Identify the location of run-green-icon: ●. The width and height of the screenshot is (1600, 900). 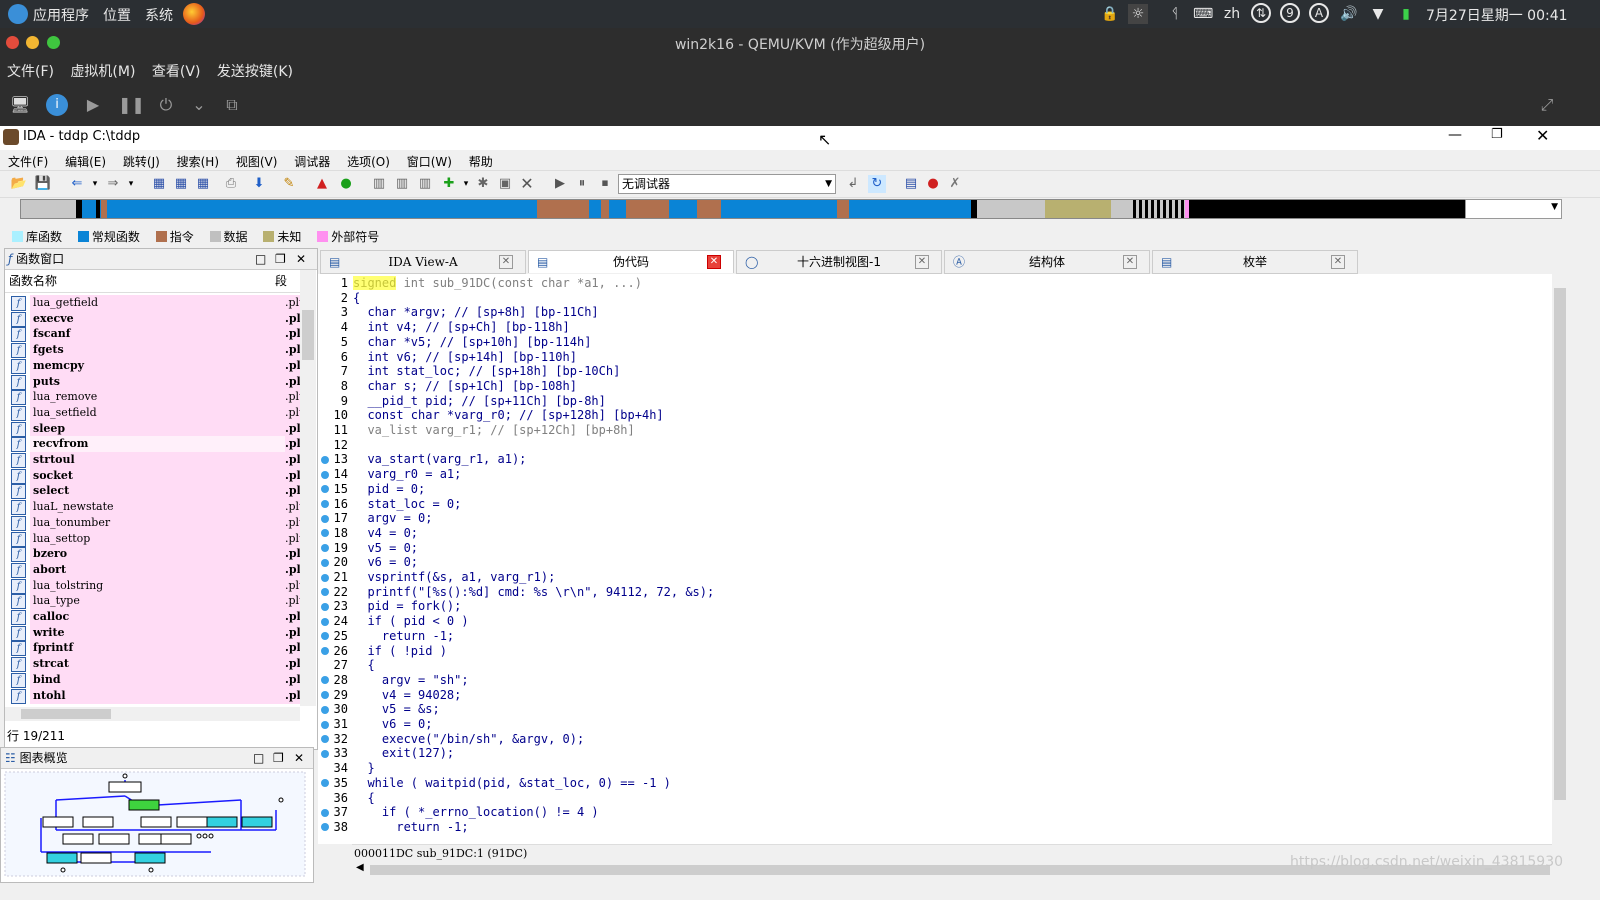
(346, 184).